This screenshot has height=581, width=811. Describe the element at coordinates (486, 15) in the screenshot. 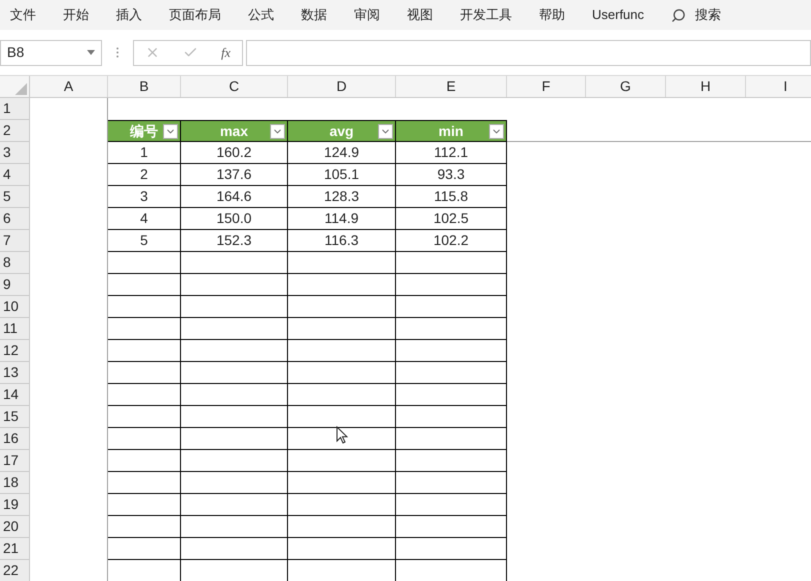

I see `menu-tab: 开发工具` at that location.